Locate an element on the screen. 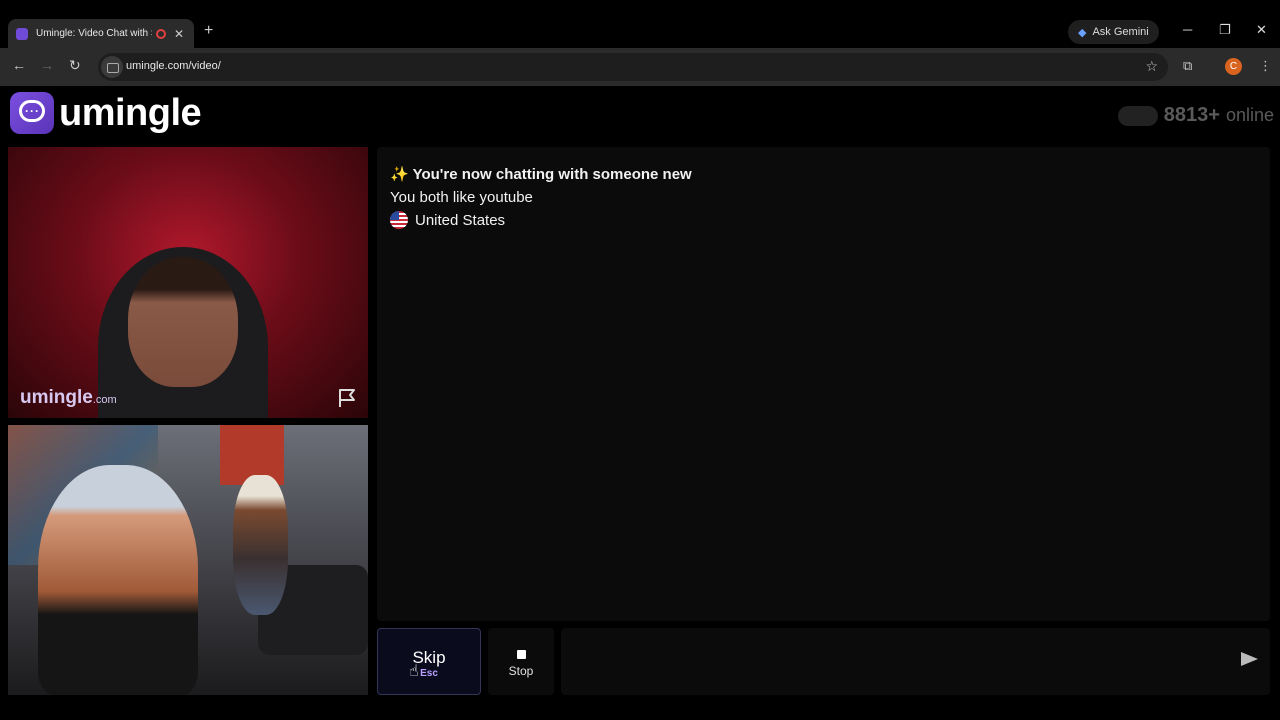 Image resolution: width=1280 pixels, height=720 pixels. restore-button: ❐ is located at coordinates (1225, 30).